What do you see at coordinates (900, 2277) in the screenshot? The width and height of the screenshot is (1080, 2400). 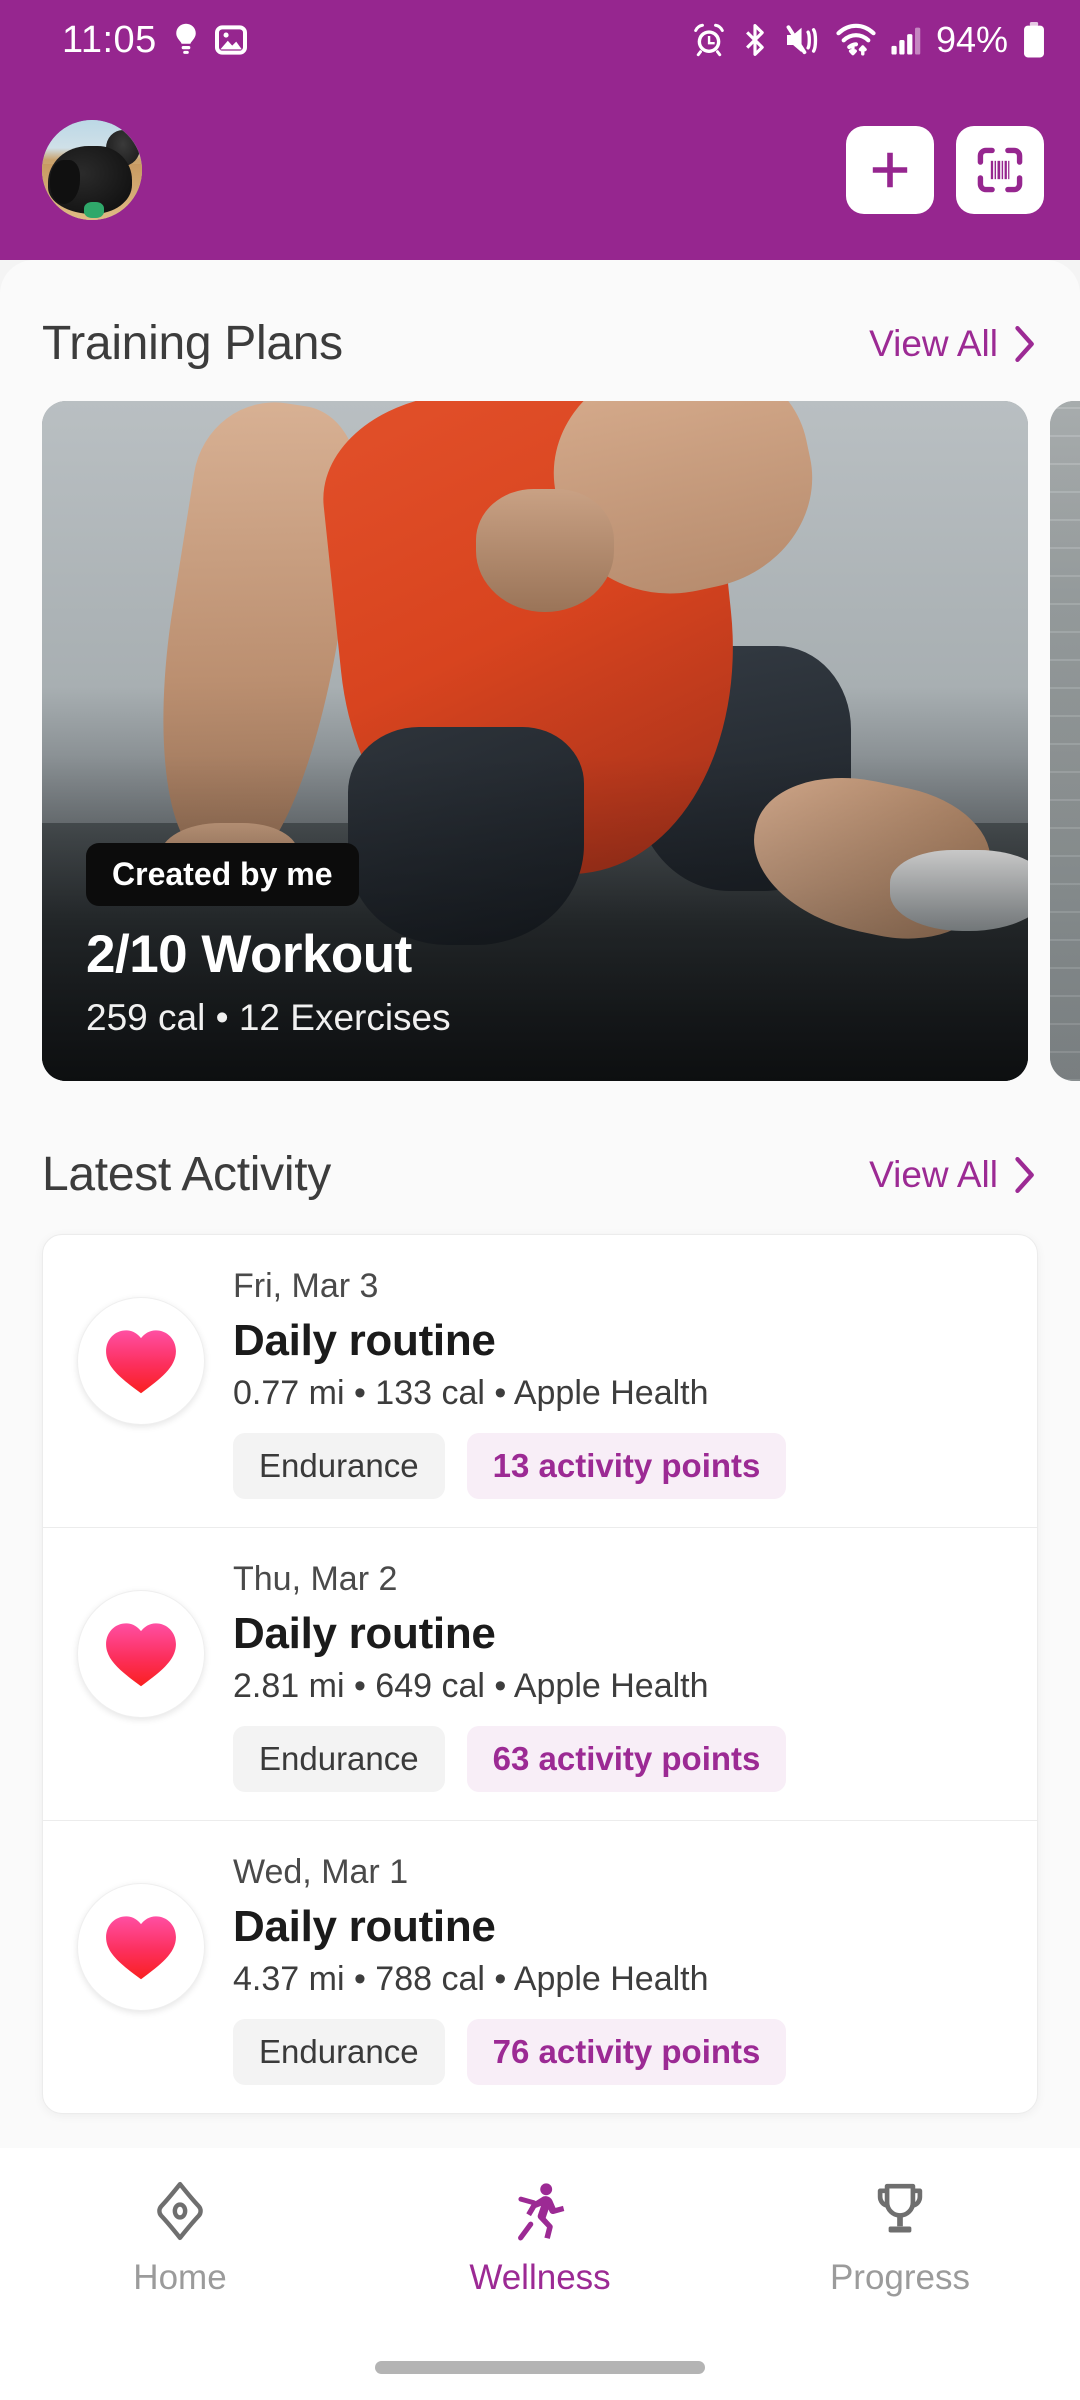 I see `nav-label-progress: Progress` at bounding box center [900, 2277].